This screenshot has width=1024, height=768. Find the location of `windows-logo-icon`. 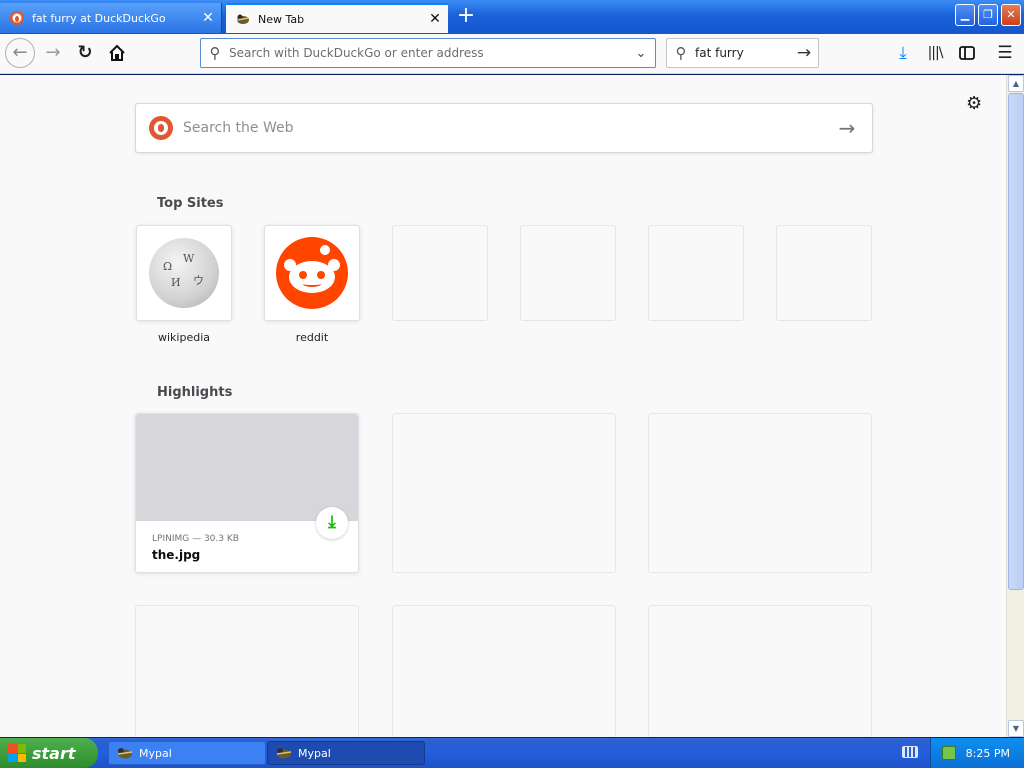

windows-logo-icon is located at coordinates (17, 753).